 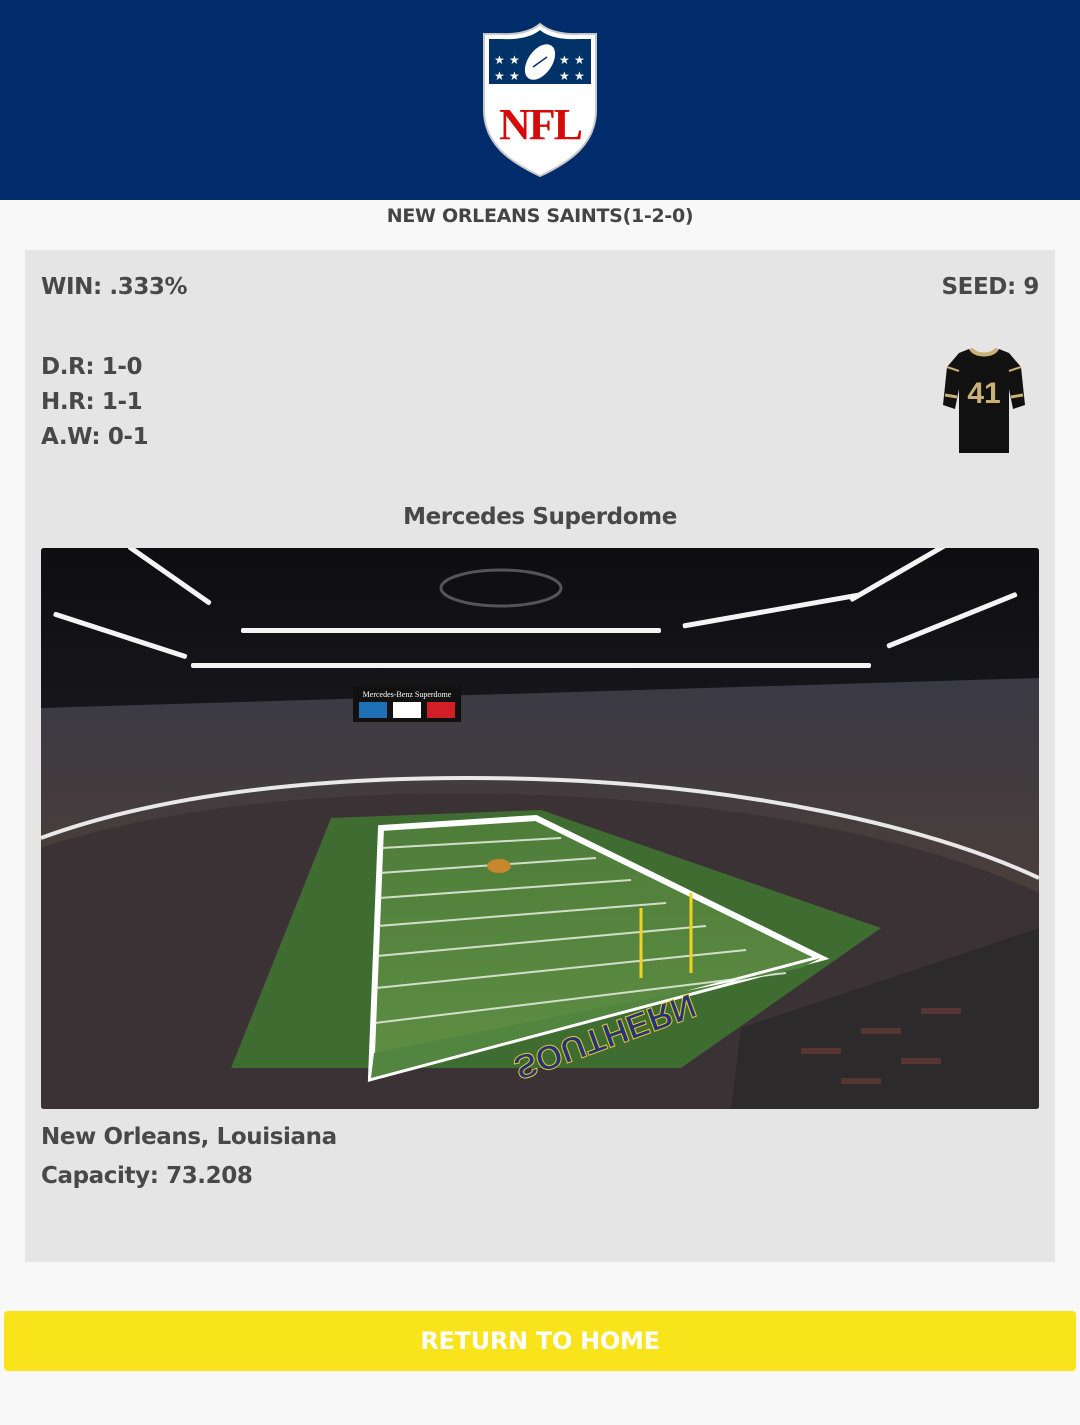 What do you see at coordinates (540, 216) in the screenshot?
I see `team-title: NEW ORLEANS SAINTS(1-2-0)` at bounding box center [540, 216].